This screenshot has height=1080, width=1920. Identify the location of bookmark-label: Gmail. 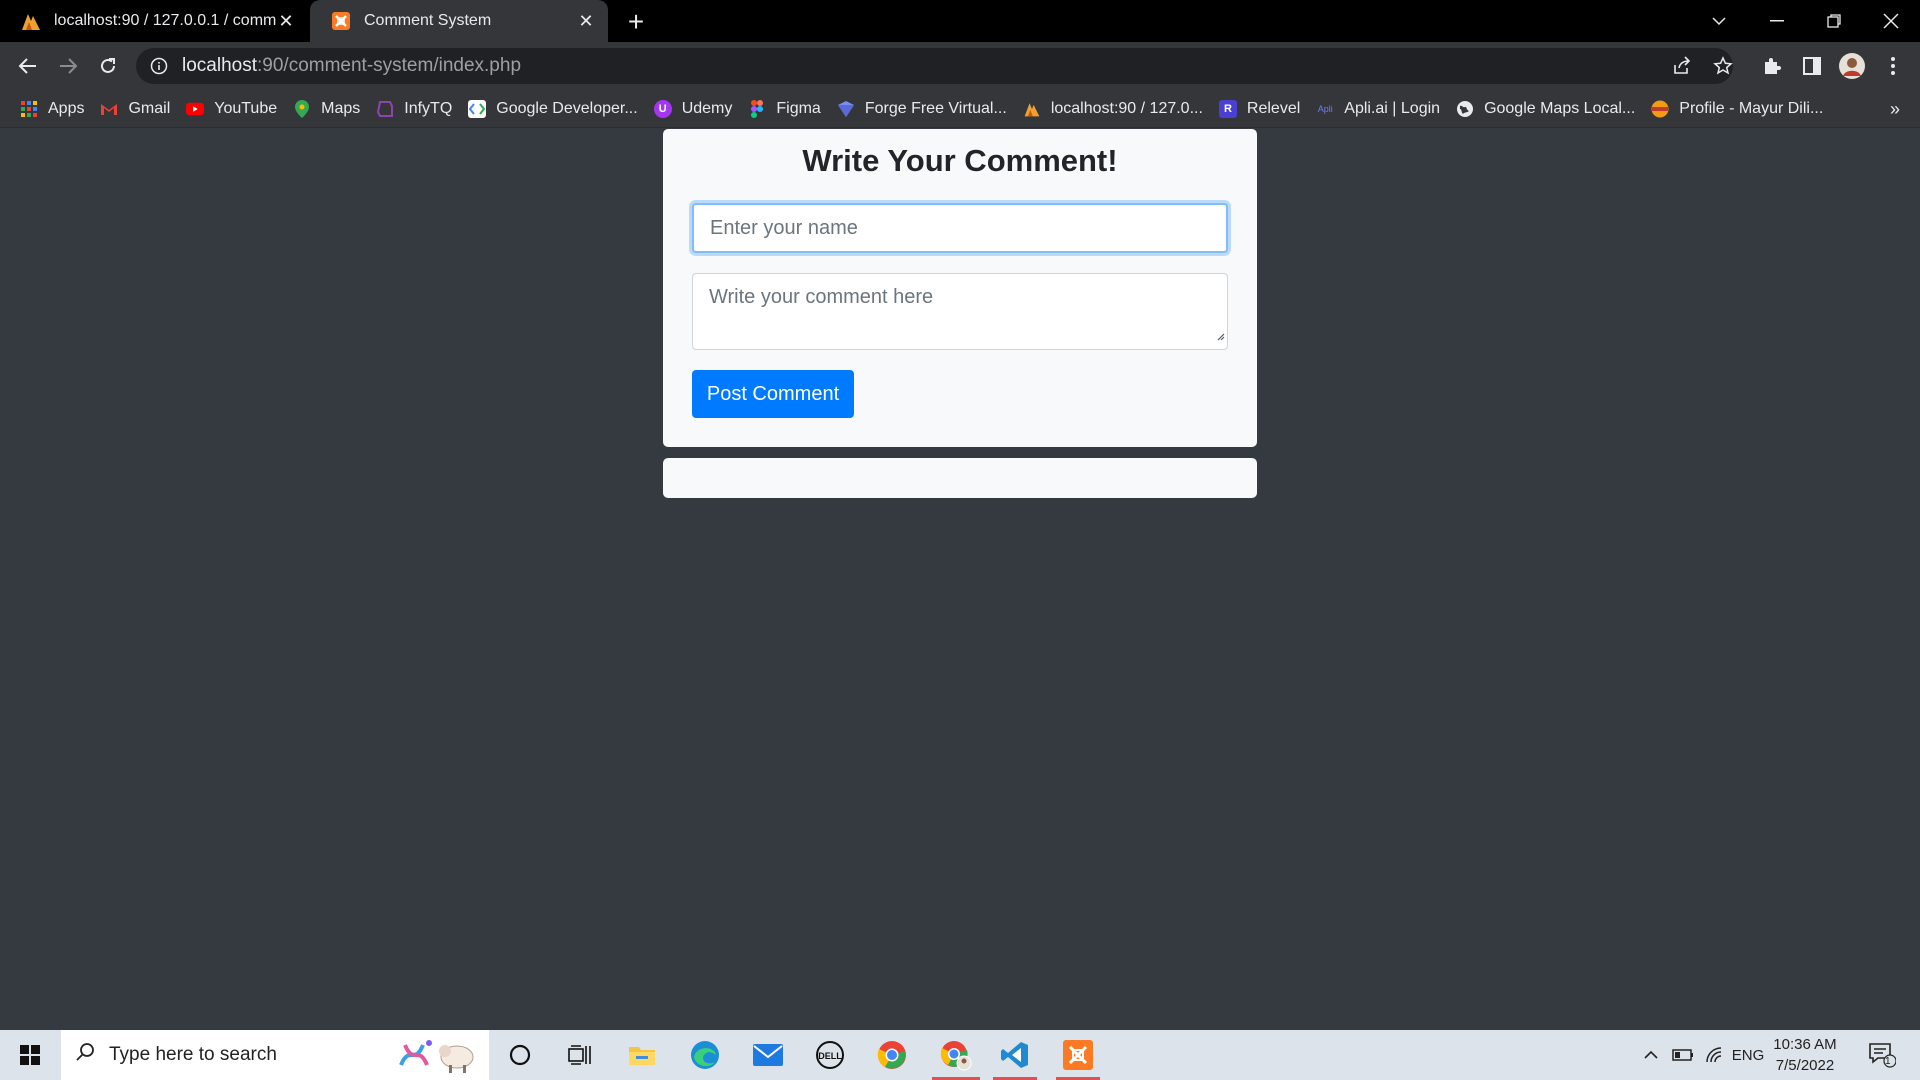
(149, 108).